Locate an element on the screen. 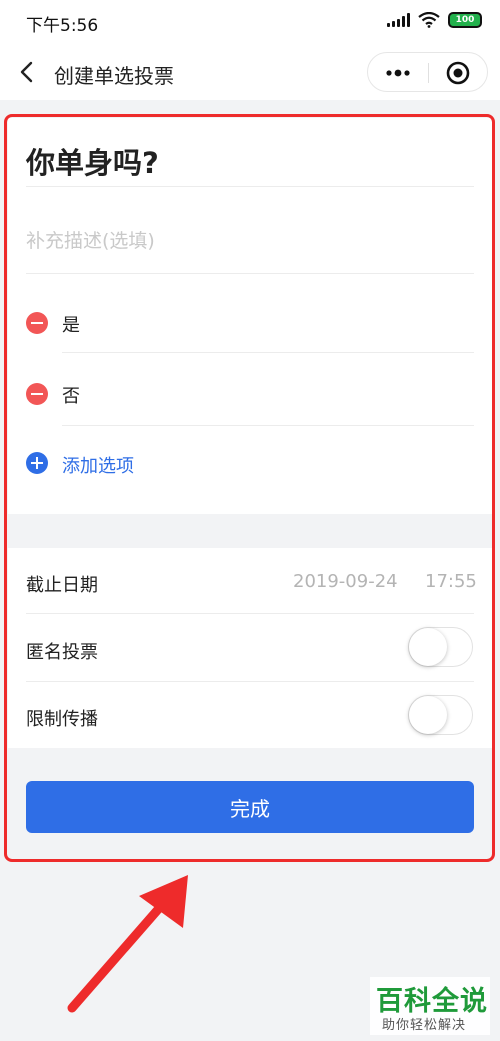 The width and height of the screenshot is (500, 1041). red-arrow-annotation is located at coordinates (127, 944).